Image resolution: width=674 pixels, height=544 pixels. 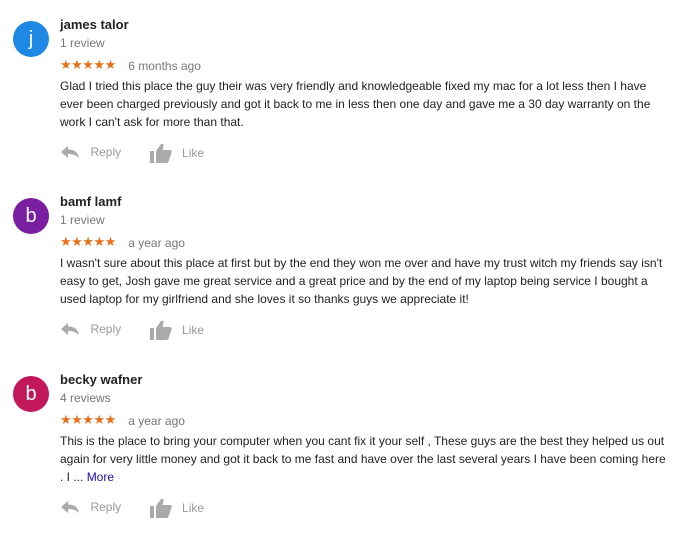 I want to click on reviewer-name: becky wafner, so click(x=101, y=380).